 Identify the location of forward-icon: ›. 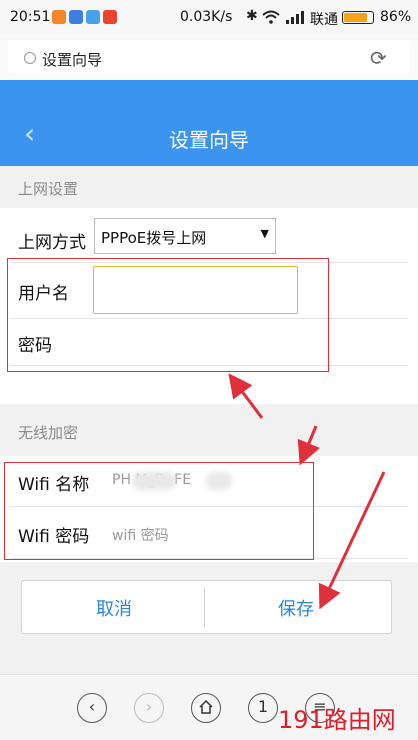
(149, 708).